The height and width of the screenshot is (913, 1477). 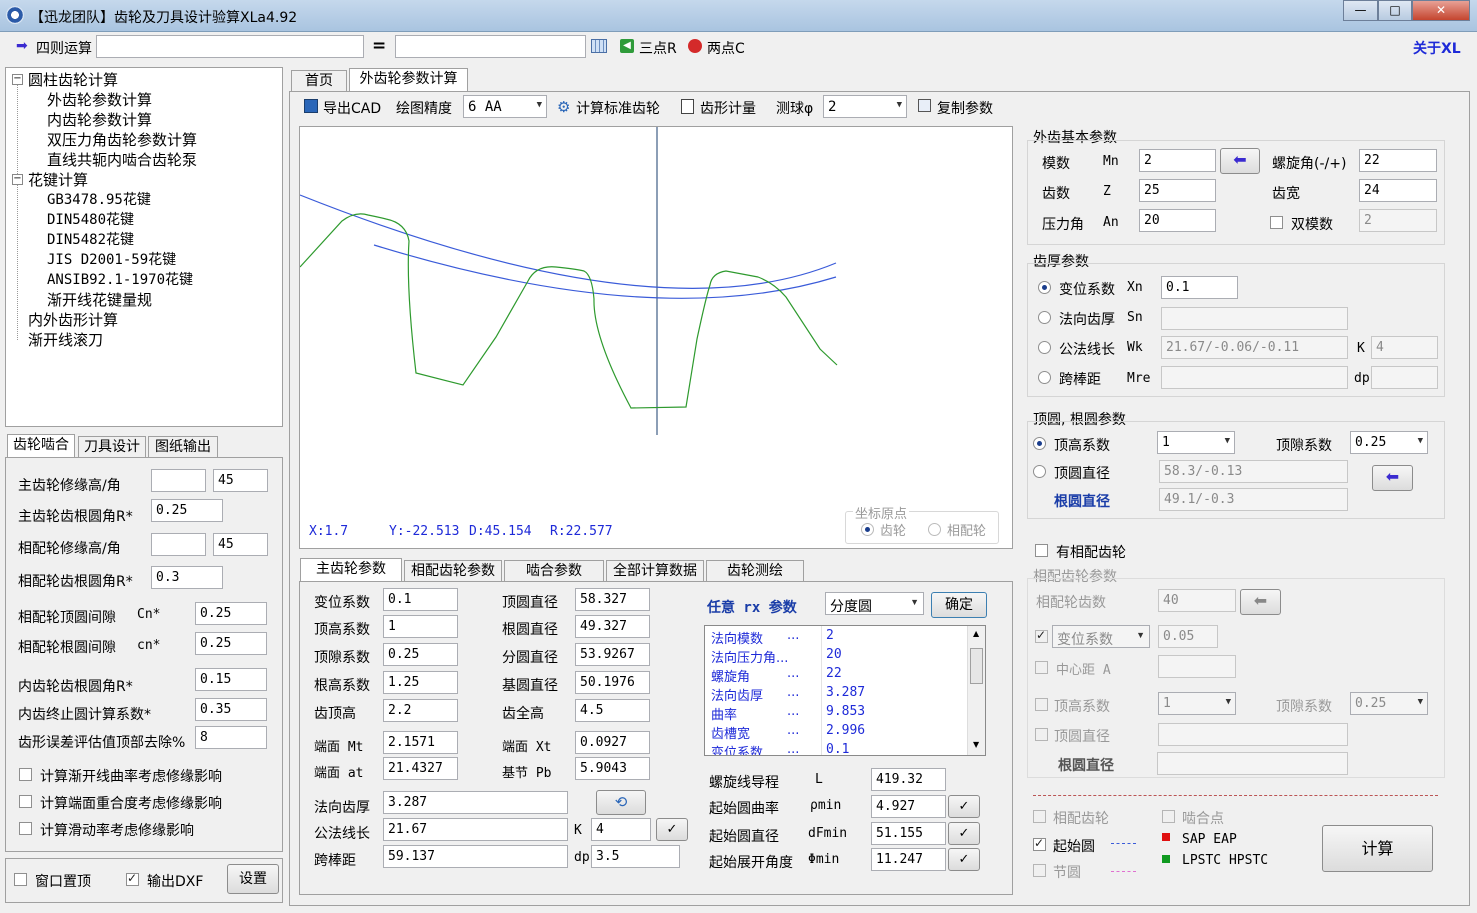 I want to click on tree-item-din5482: DIN5482花键, so click(x=90, y=239).